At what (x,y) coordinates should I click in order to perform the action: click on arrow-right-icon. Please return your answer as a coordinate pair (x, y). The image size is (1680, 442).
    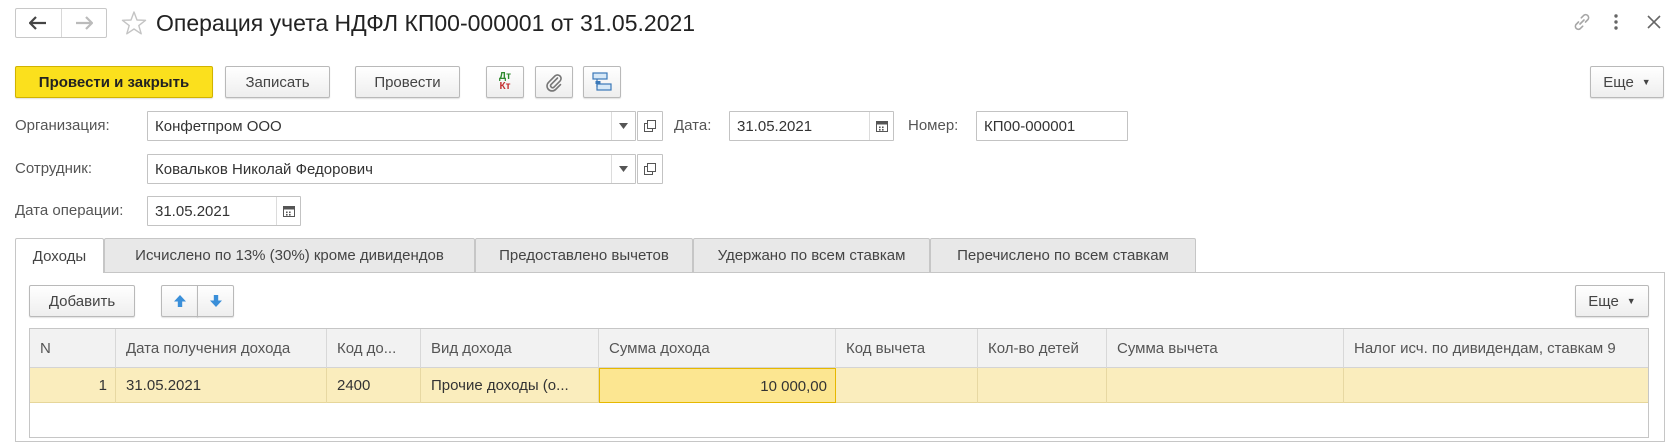
    Looking at the image, I should click on (84, 23).